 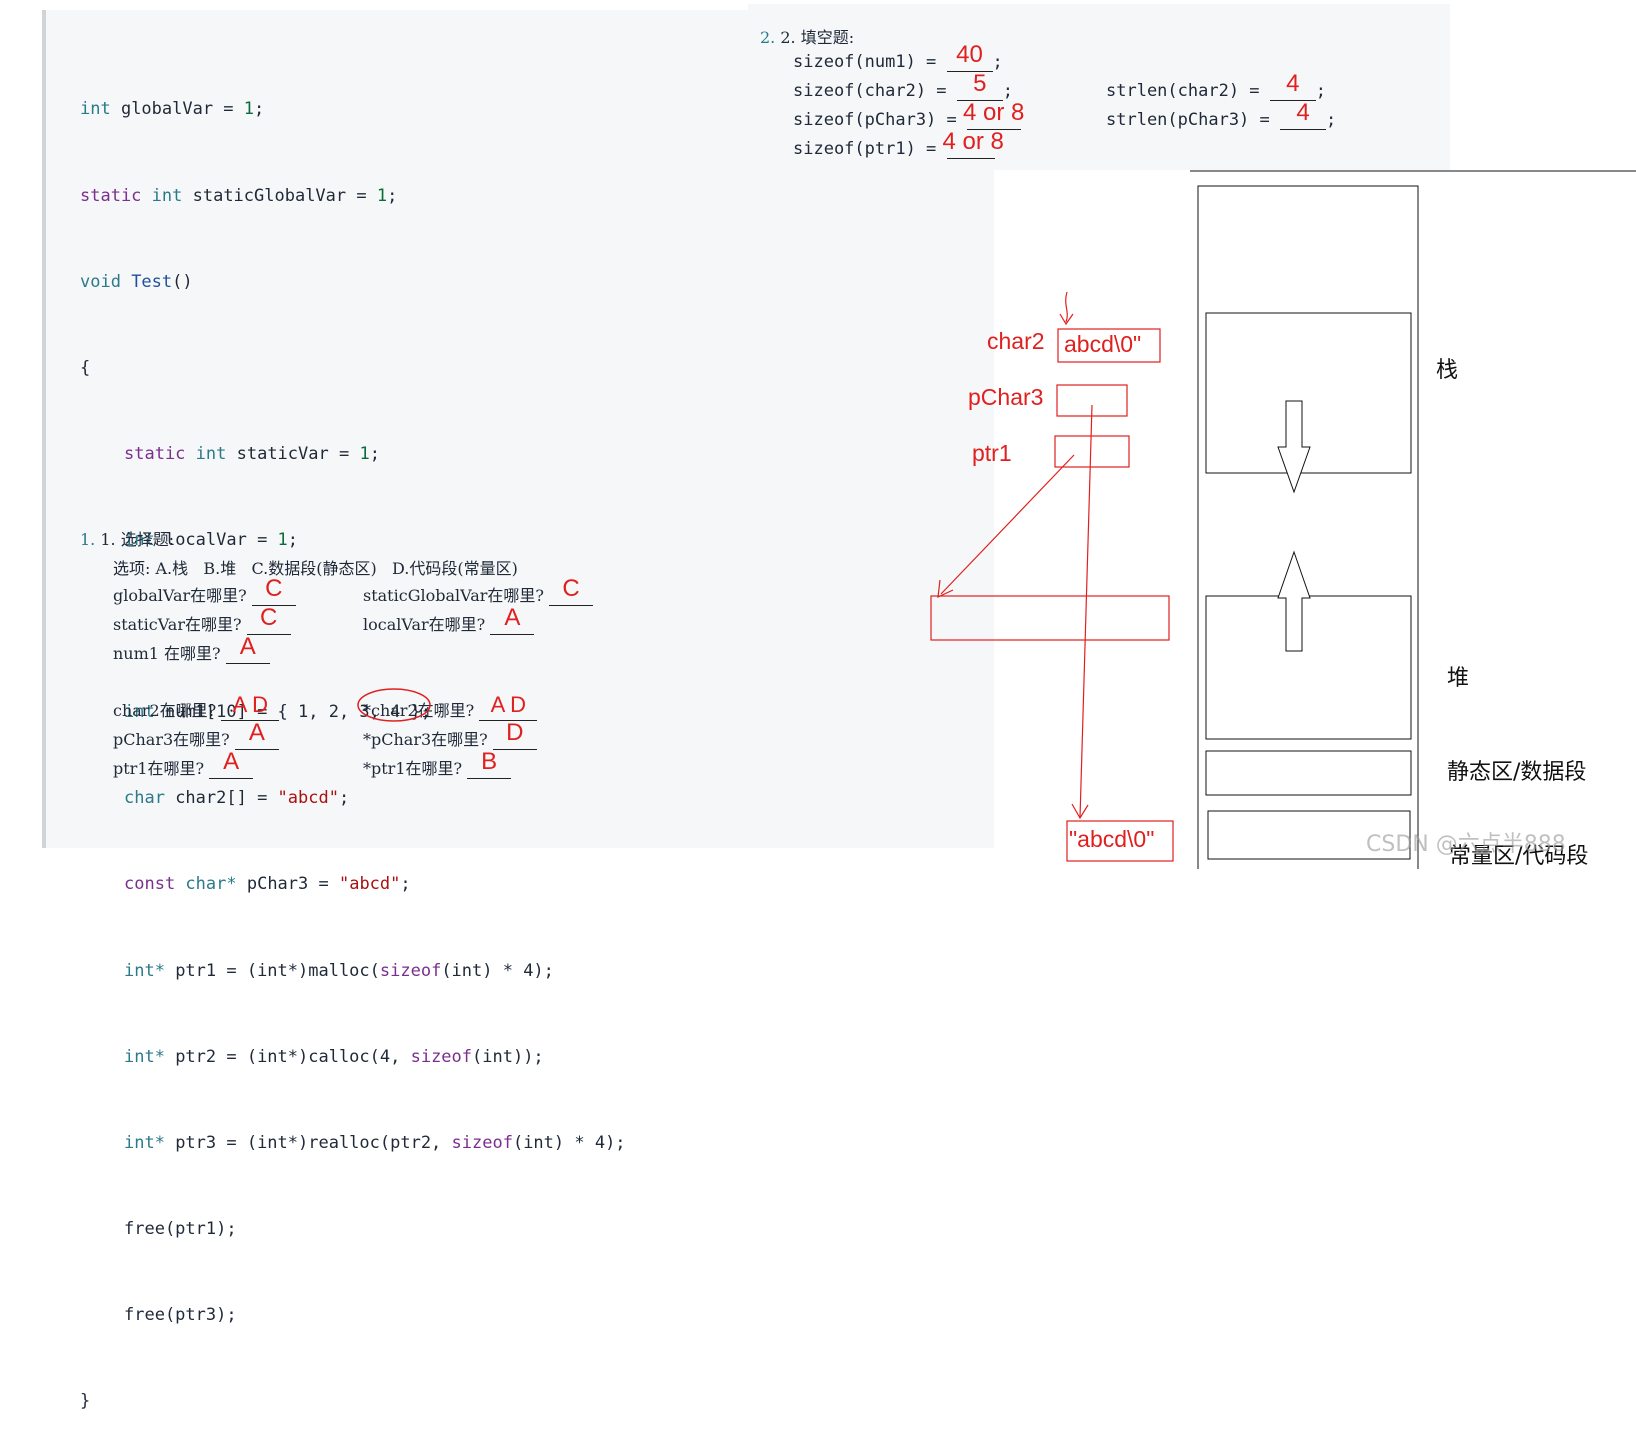 What do you see at coordinates (1112, 839) in the screenshot?
I see `literal-label: "abcd\0"` at bounding box center [1112, 839].